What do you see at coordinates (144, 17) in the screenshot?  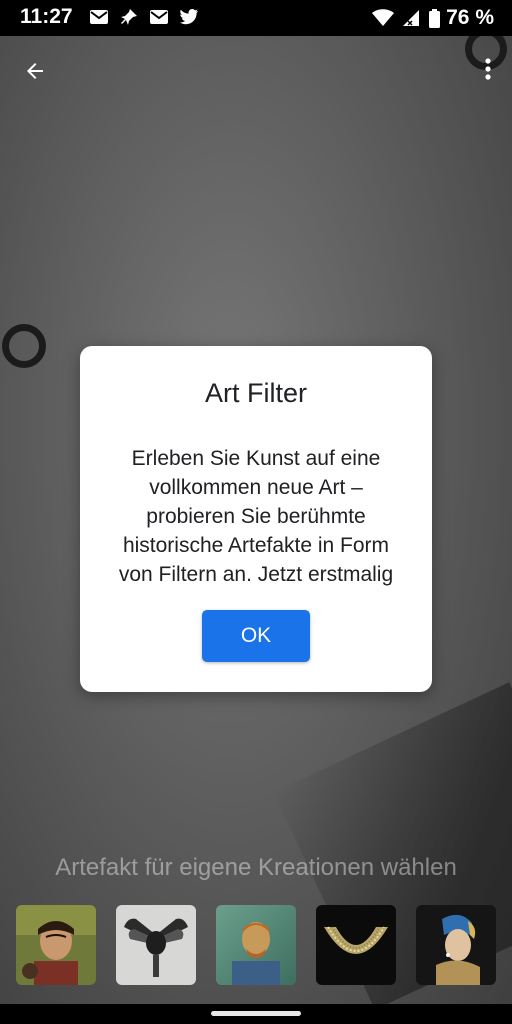 I see `notification-icons` at bounding box center [144, 17].